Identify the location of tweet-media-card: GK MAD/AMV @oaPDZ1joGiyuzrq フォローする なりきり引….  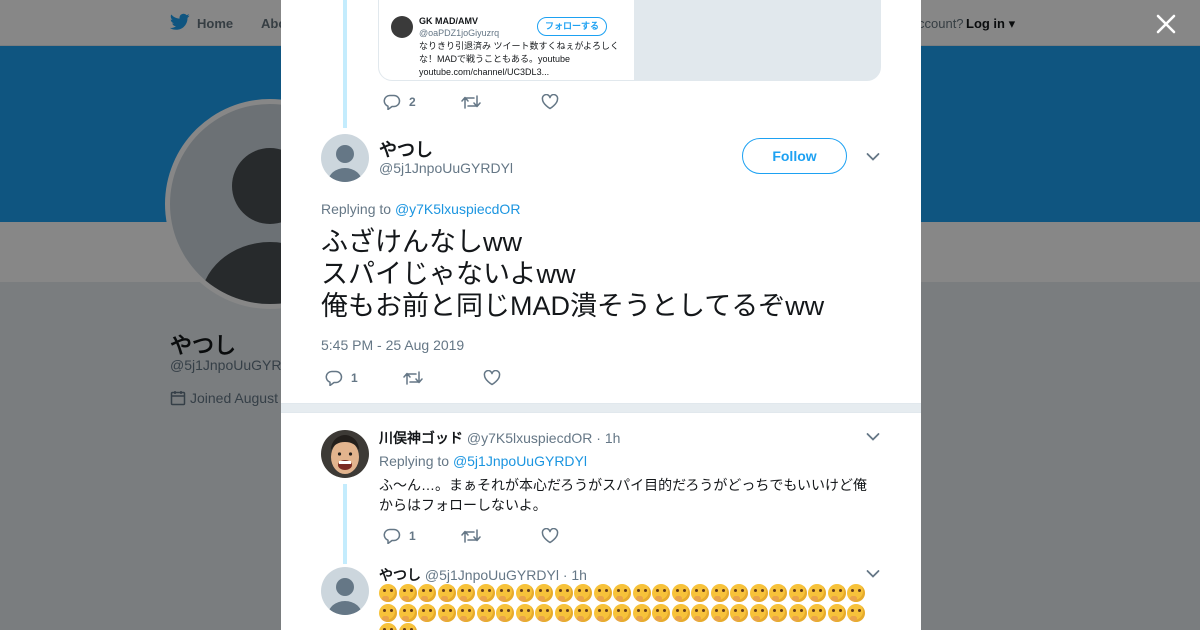
(629, 40).